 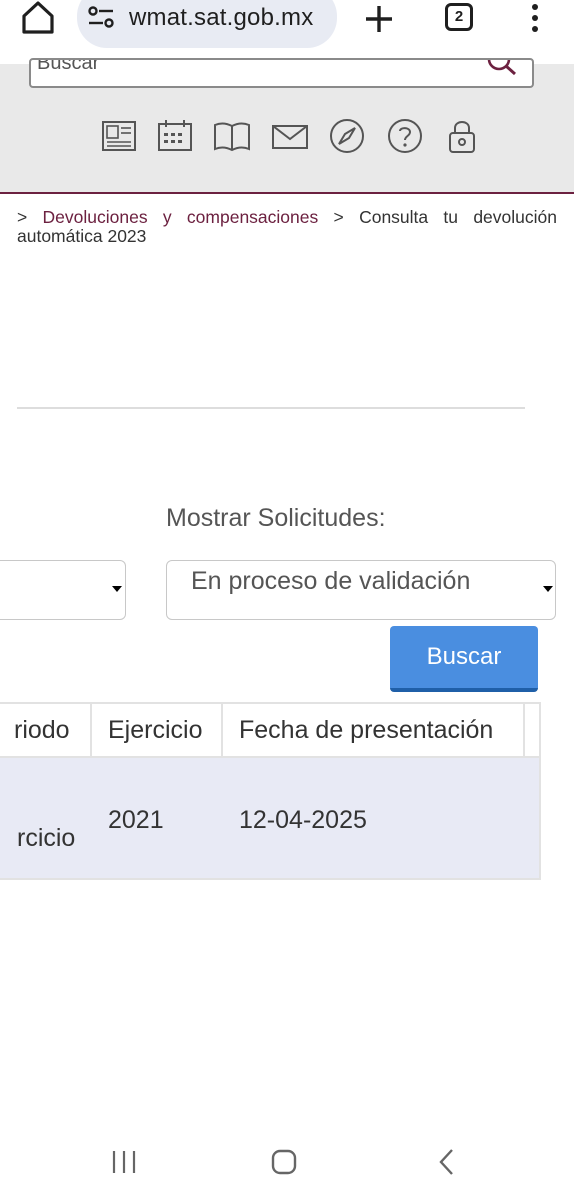 What do you see at coordinates (303, 820) in the screenshot?
I see `cell-fecha: 12-04-2025` at bounding box center [303, 820].